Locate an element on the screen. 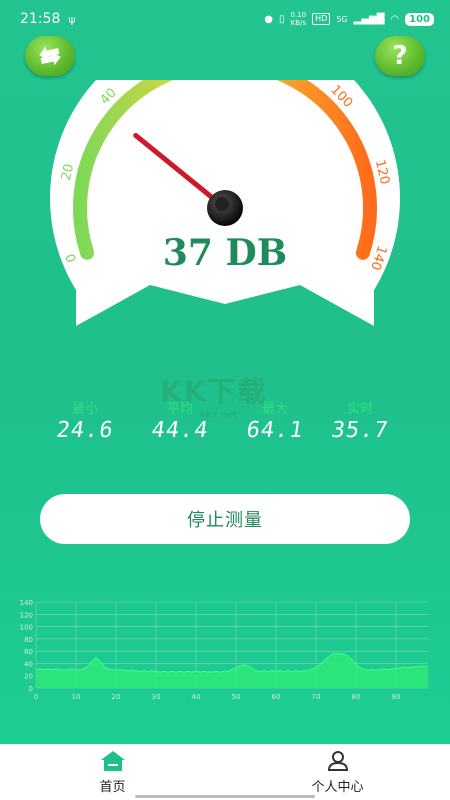  chart-y-tick-label: 0 is located at coordinates (31, 689).